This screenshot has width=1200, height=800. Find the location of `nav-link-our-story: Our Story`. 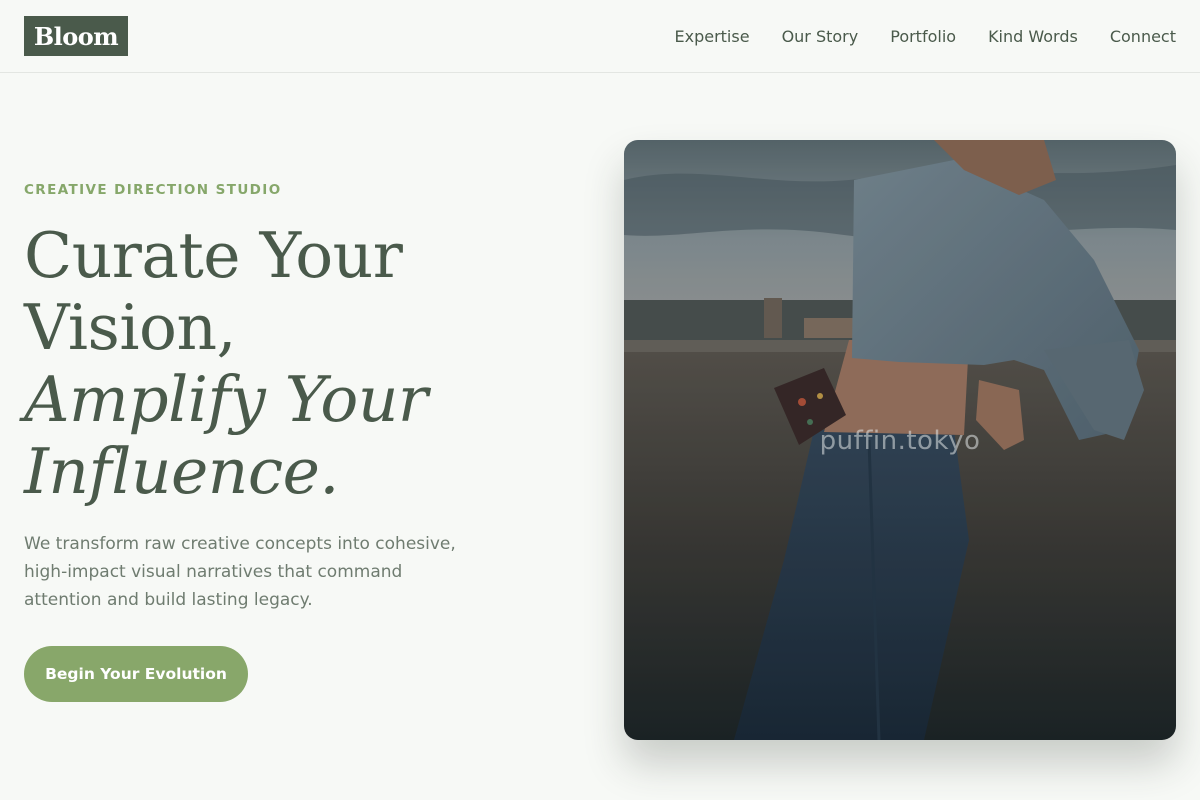

nav-link-our-story: Our Story is located at coordinates (820, 36).